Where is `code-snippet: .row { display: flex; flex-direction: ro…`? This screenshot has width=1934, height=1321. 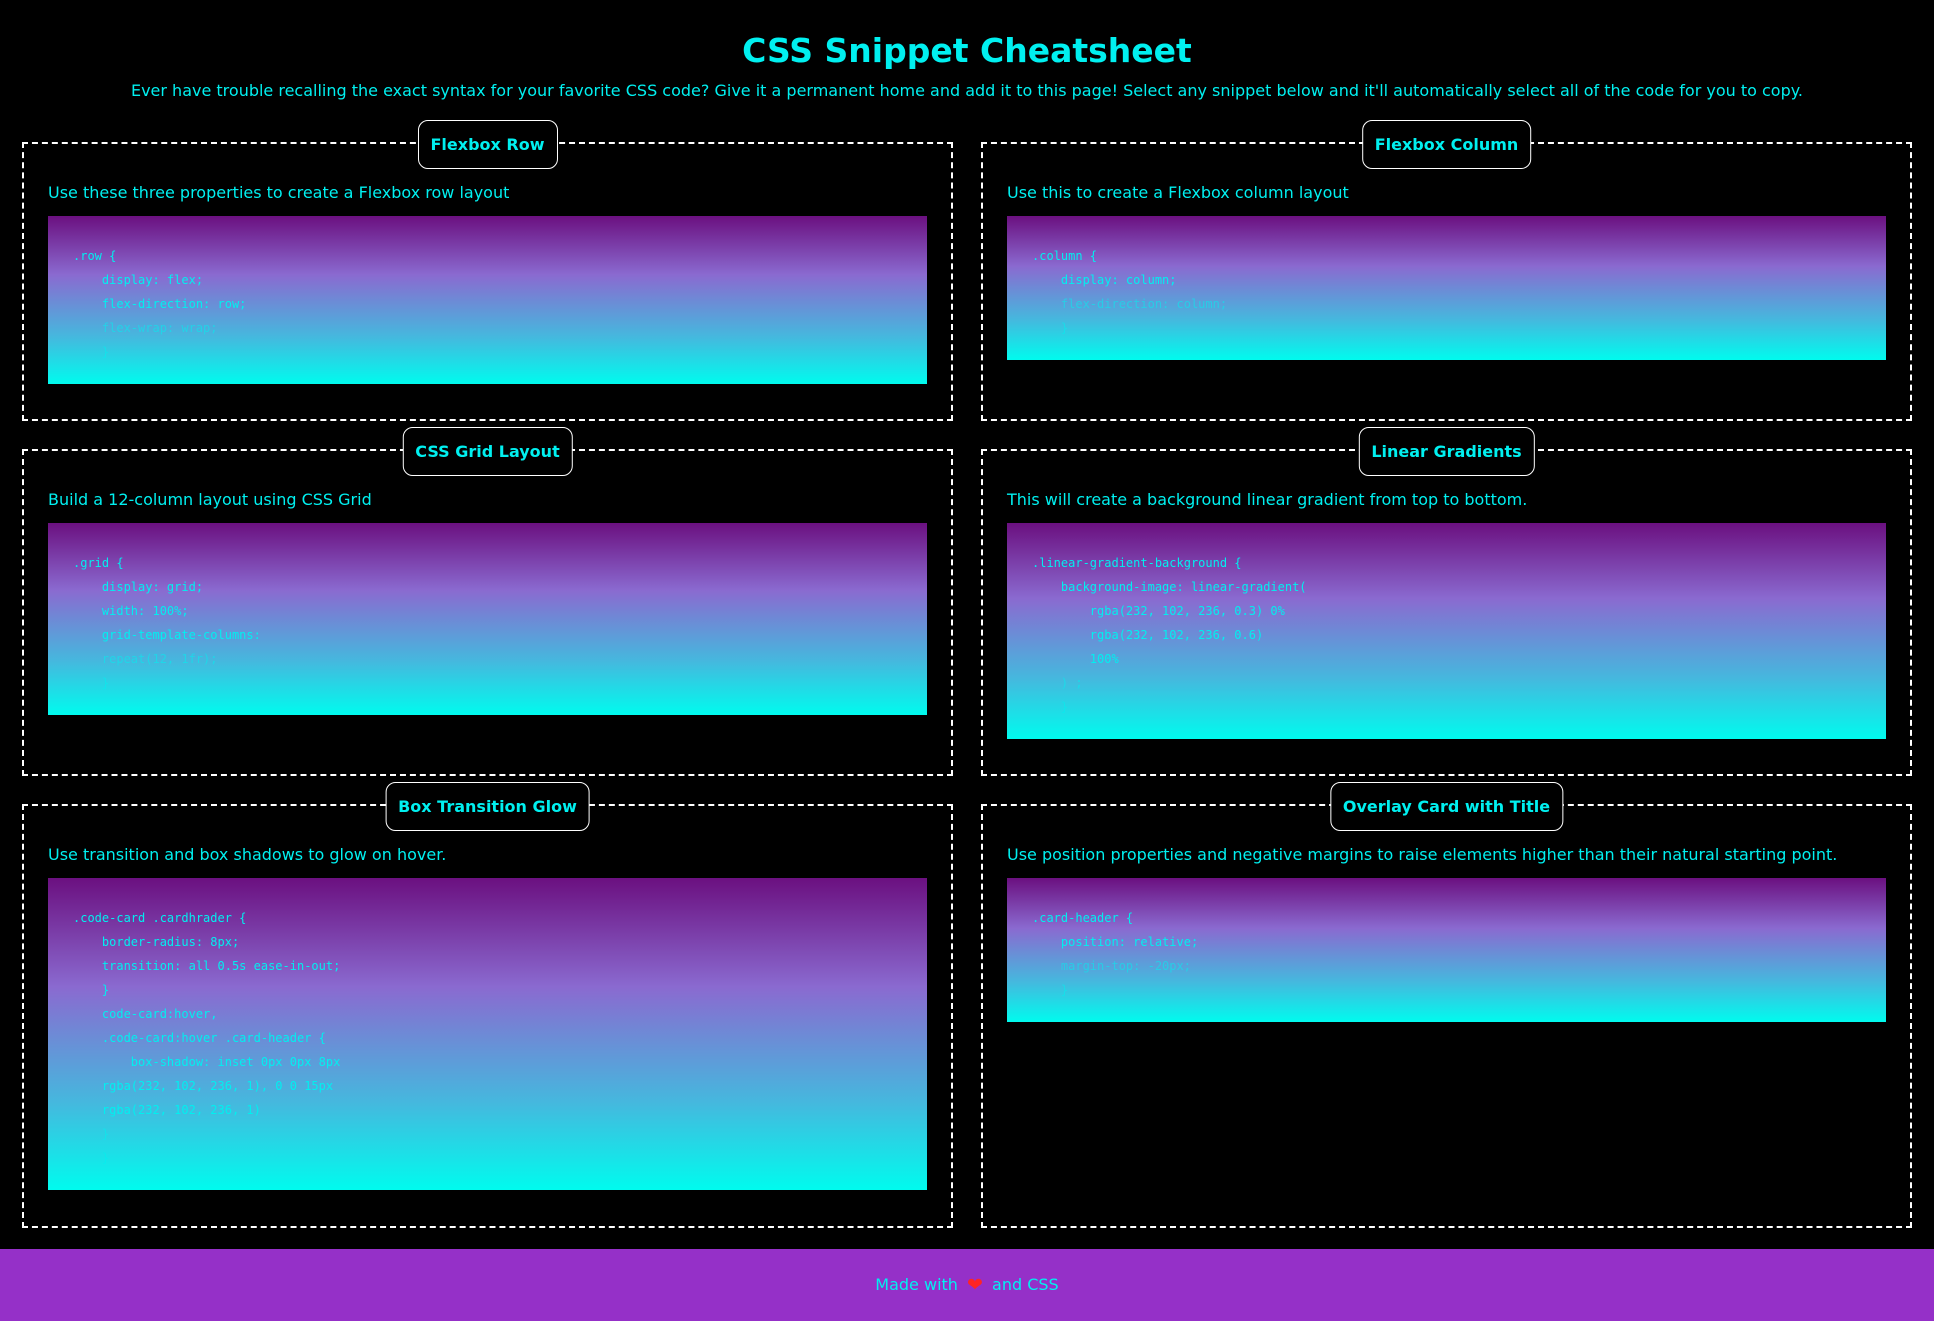 code-snippet: .row { display: flex; flex-direction: ro… is located at coordinates (487, 300).